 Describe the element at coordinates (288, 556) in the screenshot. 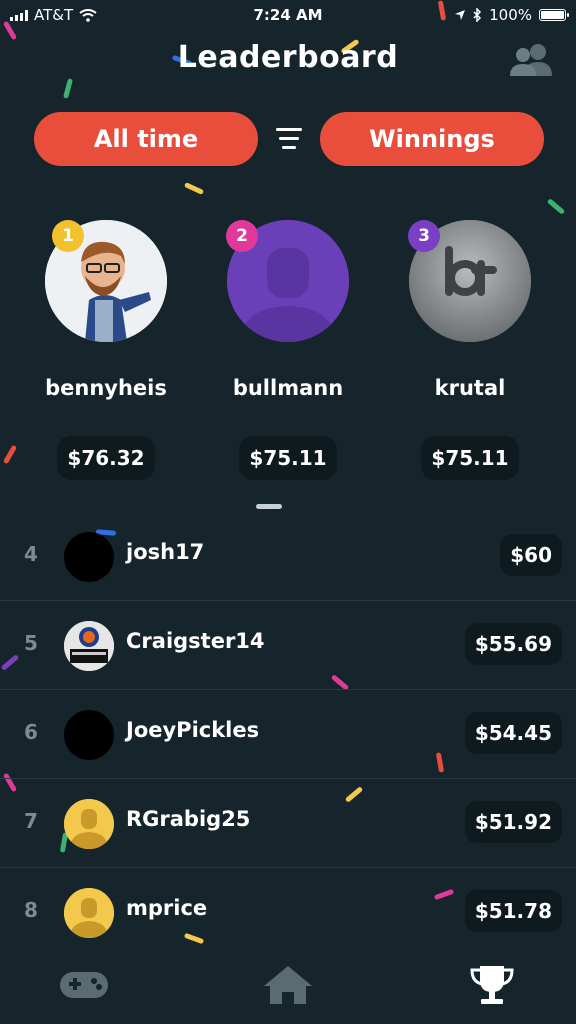

I see `table-row: 4 josh17 $60` at that location.